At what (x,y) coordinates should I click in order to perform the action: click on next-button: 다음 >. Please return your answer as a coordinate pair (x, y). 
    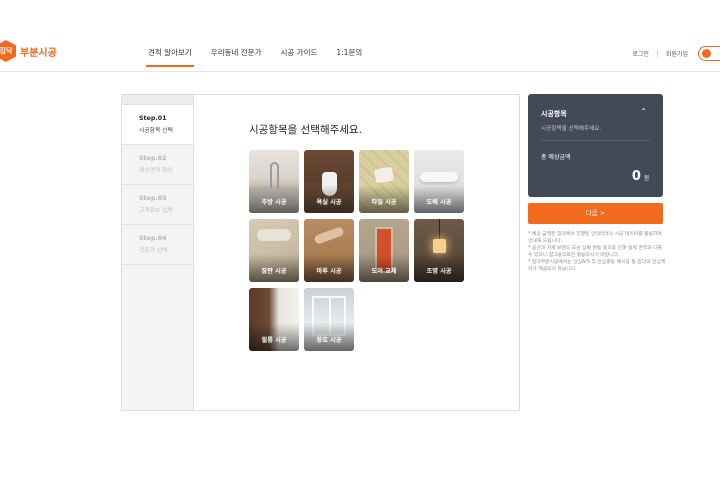
    Looking at the image, I should click on (595, 213).